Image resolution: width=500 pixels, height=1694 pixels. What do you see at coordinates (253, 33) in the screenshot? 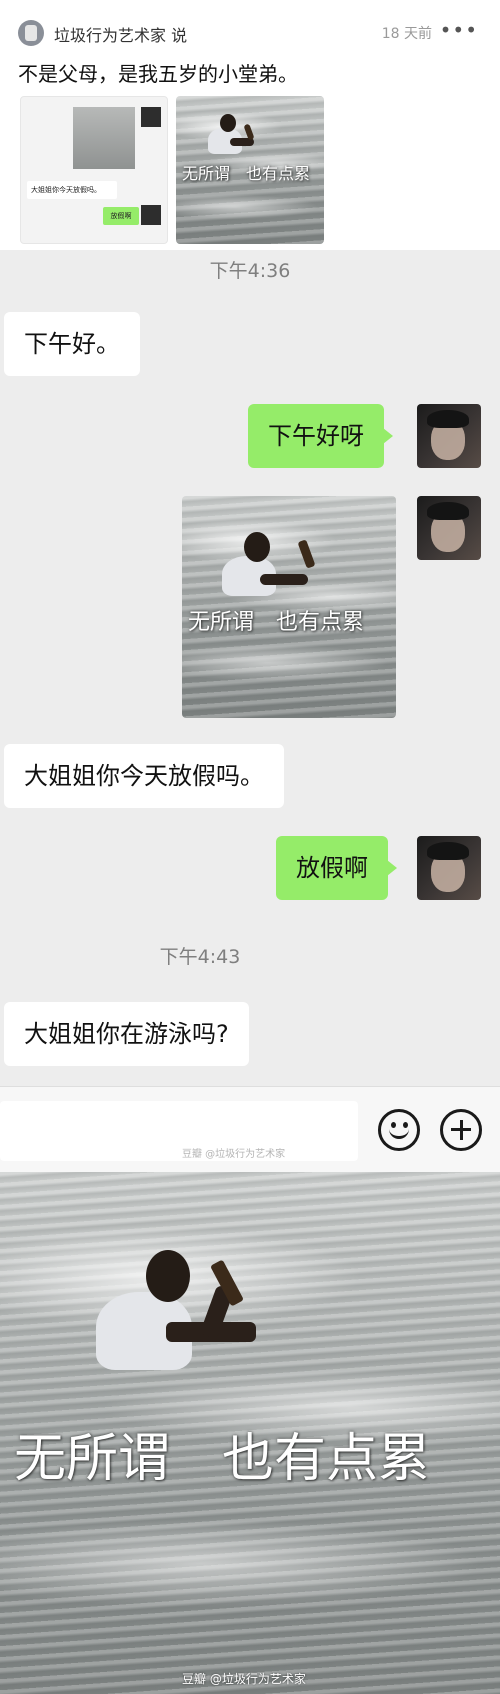
I see `author-row: 垃圾行为艺术家 说 18 天前 •••` at bounding box center [253, 33].